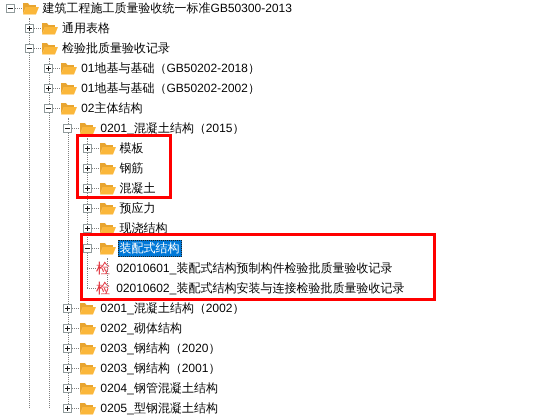 This screenshot has height=417, width=535. I want to click on tree-item-label: 检验批质量验收记录, so click(116, 48).